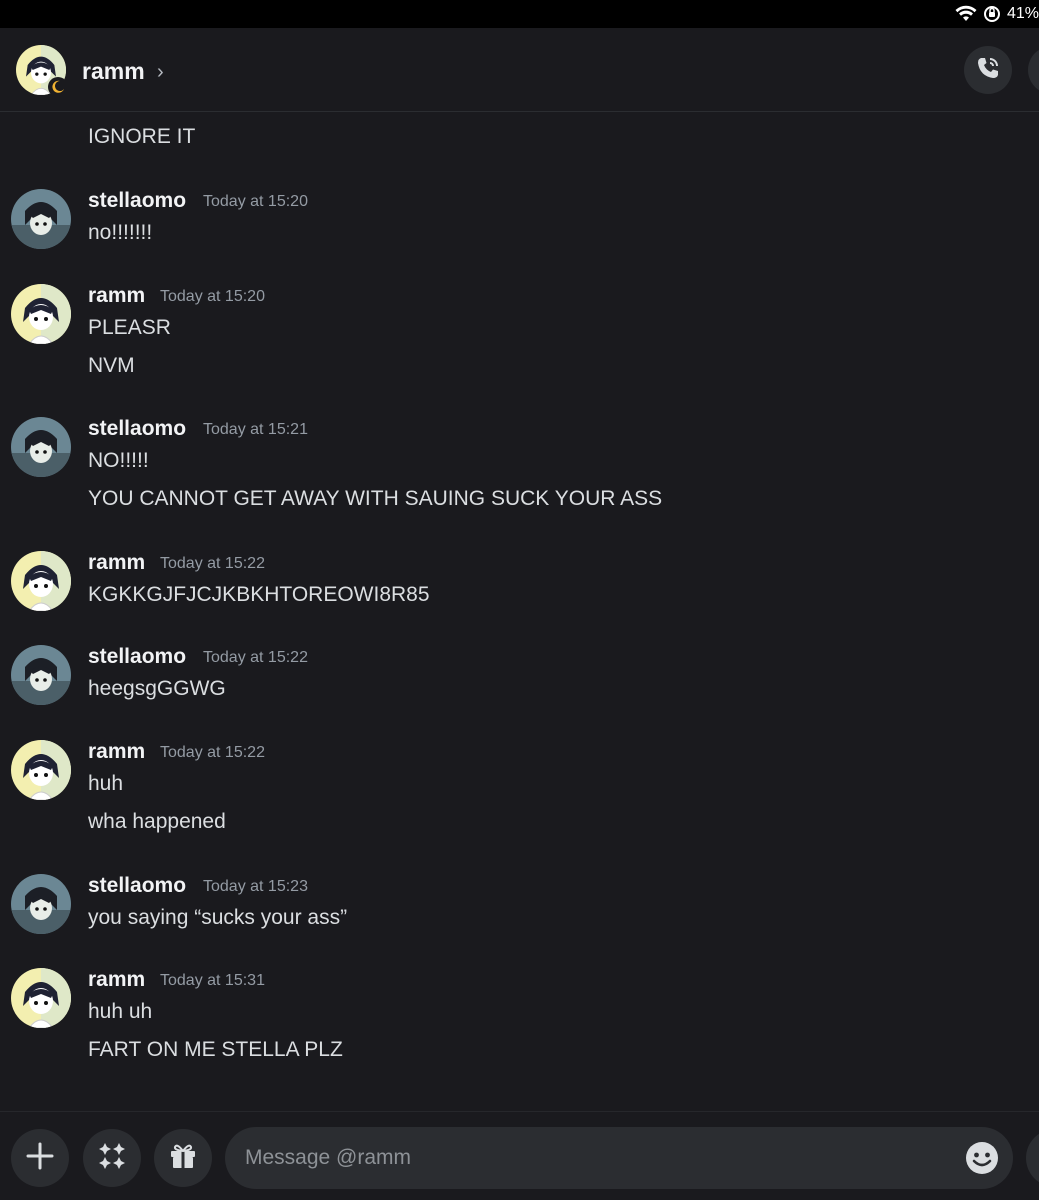  I want to click on plus-icon, so click(40, 1158).